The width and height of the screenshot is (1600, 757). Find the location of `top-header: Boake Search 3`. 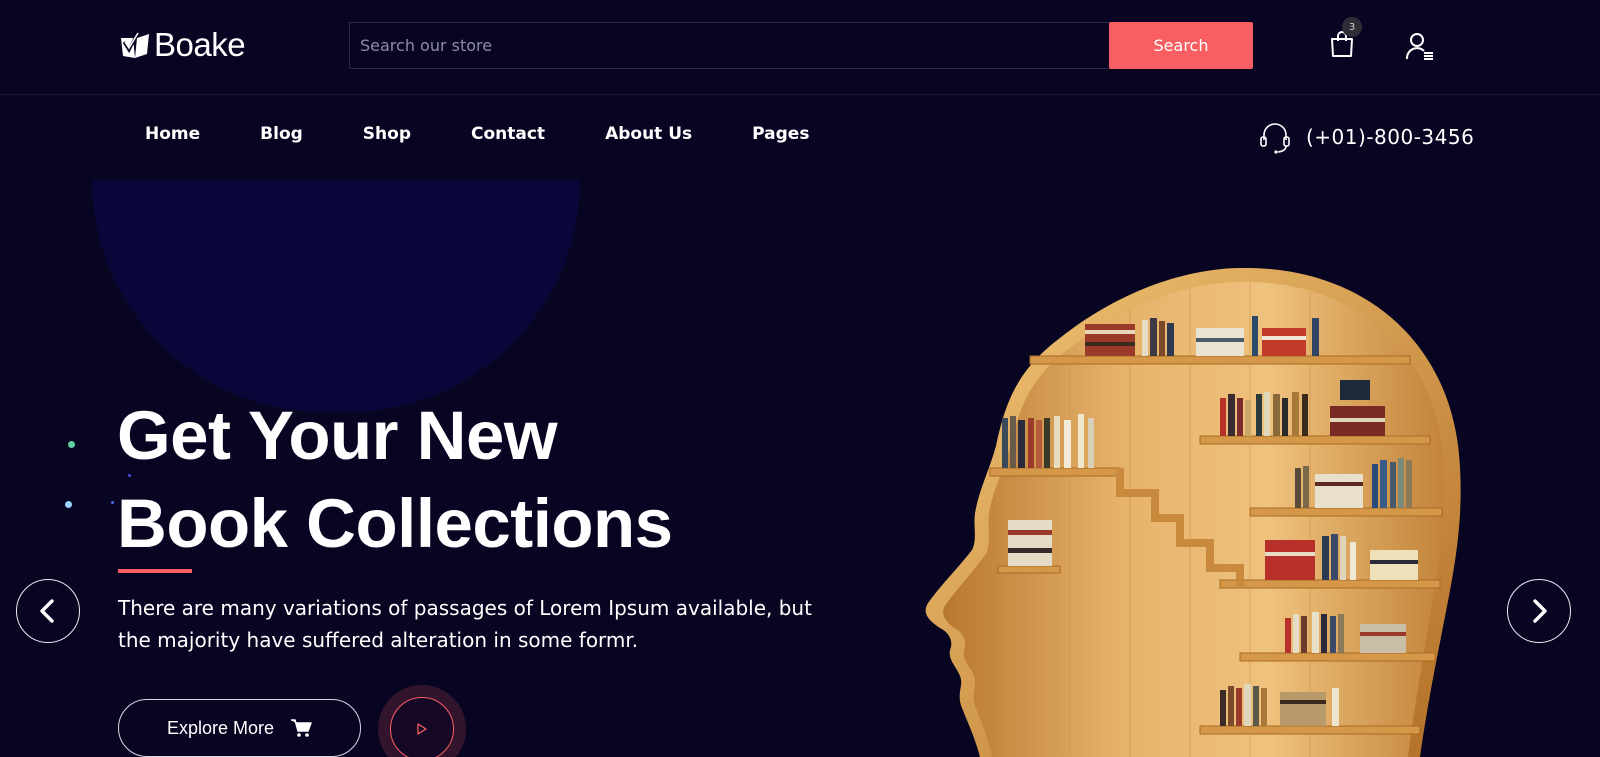

top-header: Boake Search 3 is located at coordinates (800, 47).